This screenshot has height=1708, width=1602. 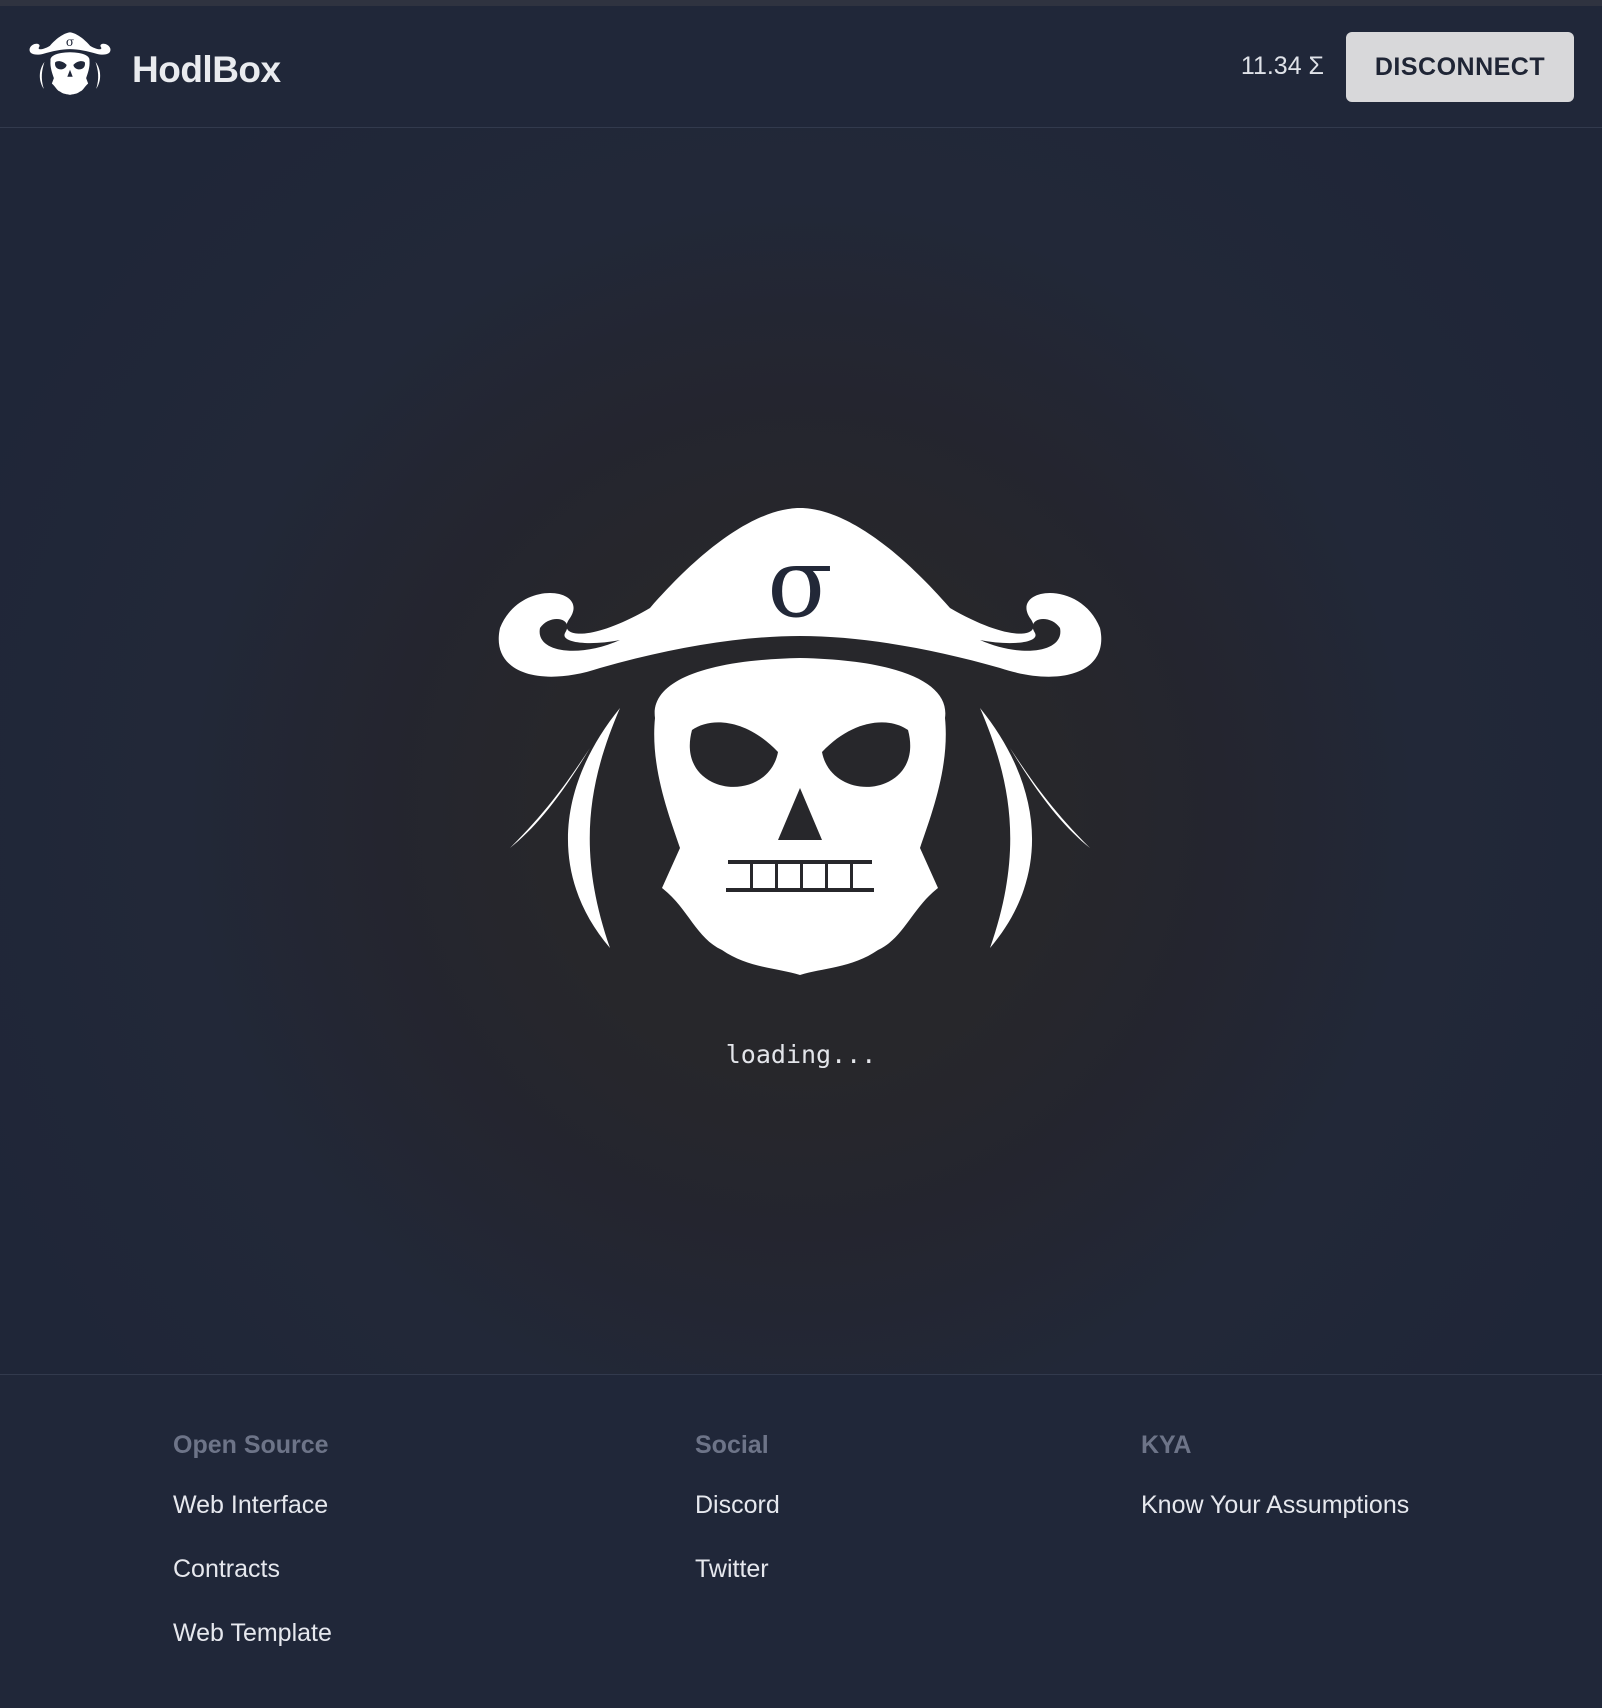 I want to click on footer-link-know-your-assumptions: Know Your Assumptions, so click(x=1275, y=1505).